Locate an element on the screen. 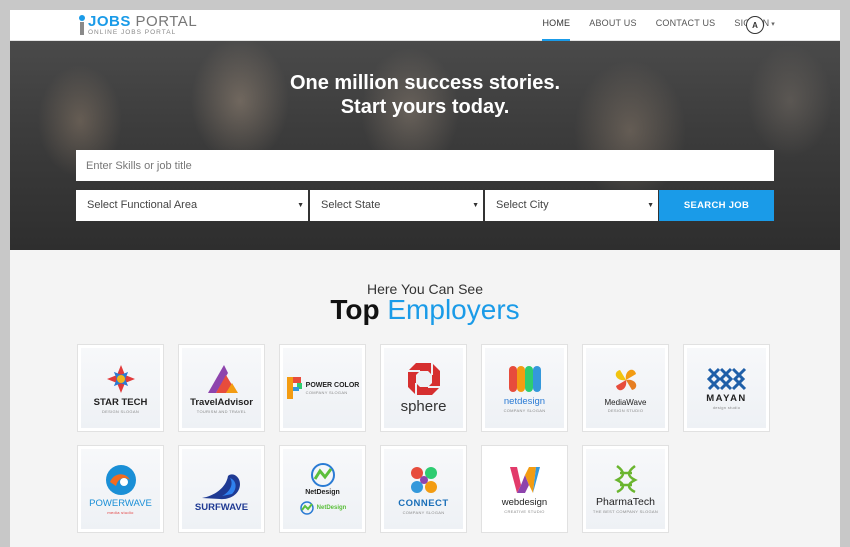 The image size is (850, 547). employer-logo-netdesign: netdesign COMPANY SLOGAN is located at coordinates (524, 388).